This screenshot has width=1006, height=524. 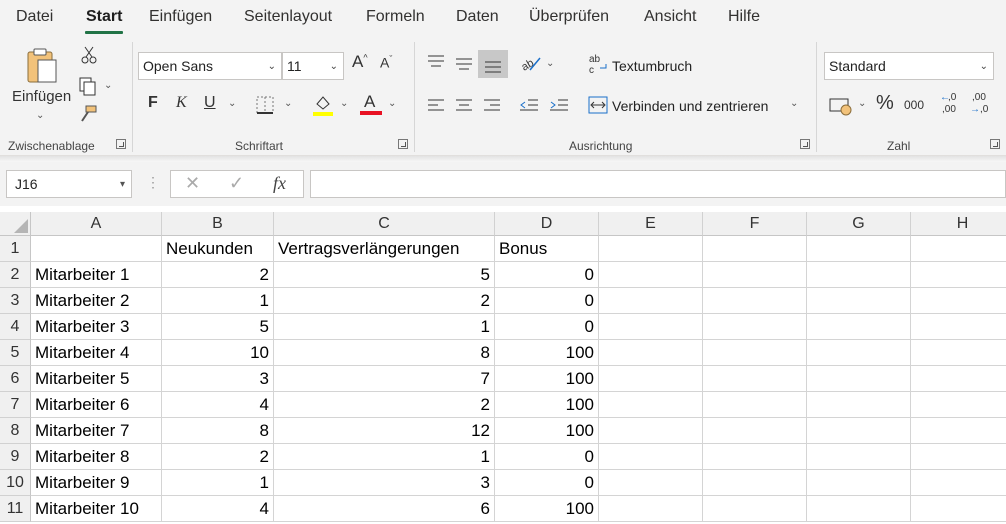 What do you see at coordinates (547, 457) in the screenshot?
I see `cell-d9: 0` at bounding box center [547, 457].